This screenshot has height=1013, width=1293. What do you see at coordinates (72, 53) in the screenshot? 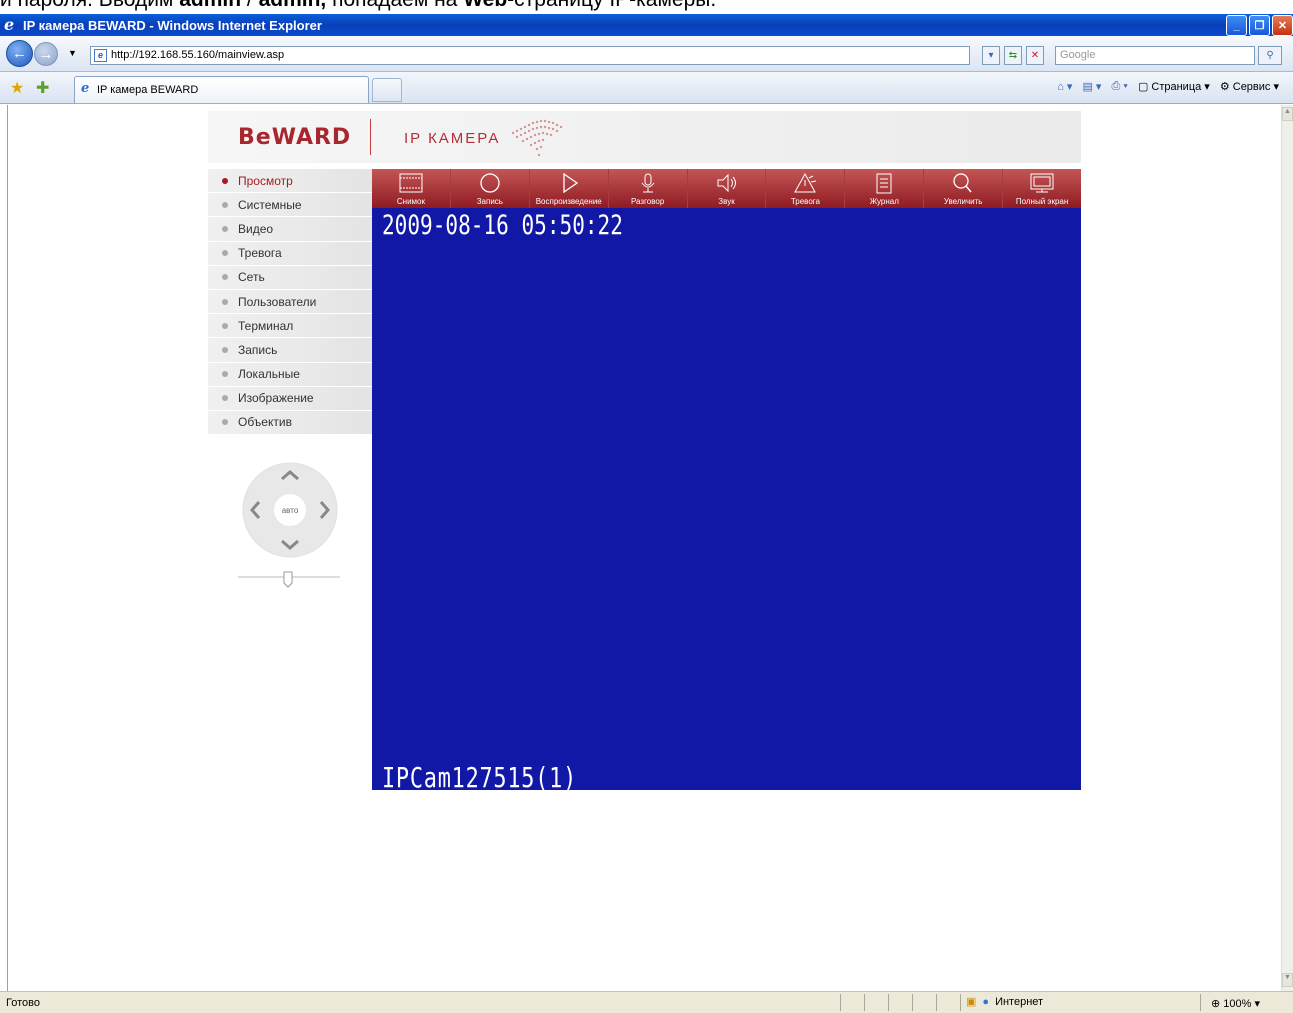
I see `history-dropdown-icon: ▼` at bounding box center [72, 53].